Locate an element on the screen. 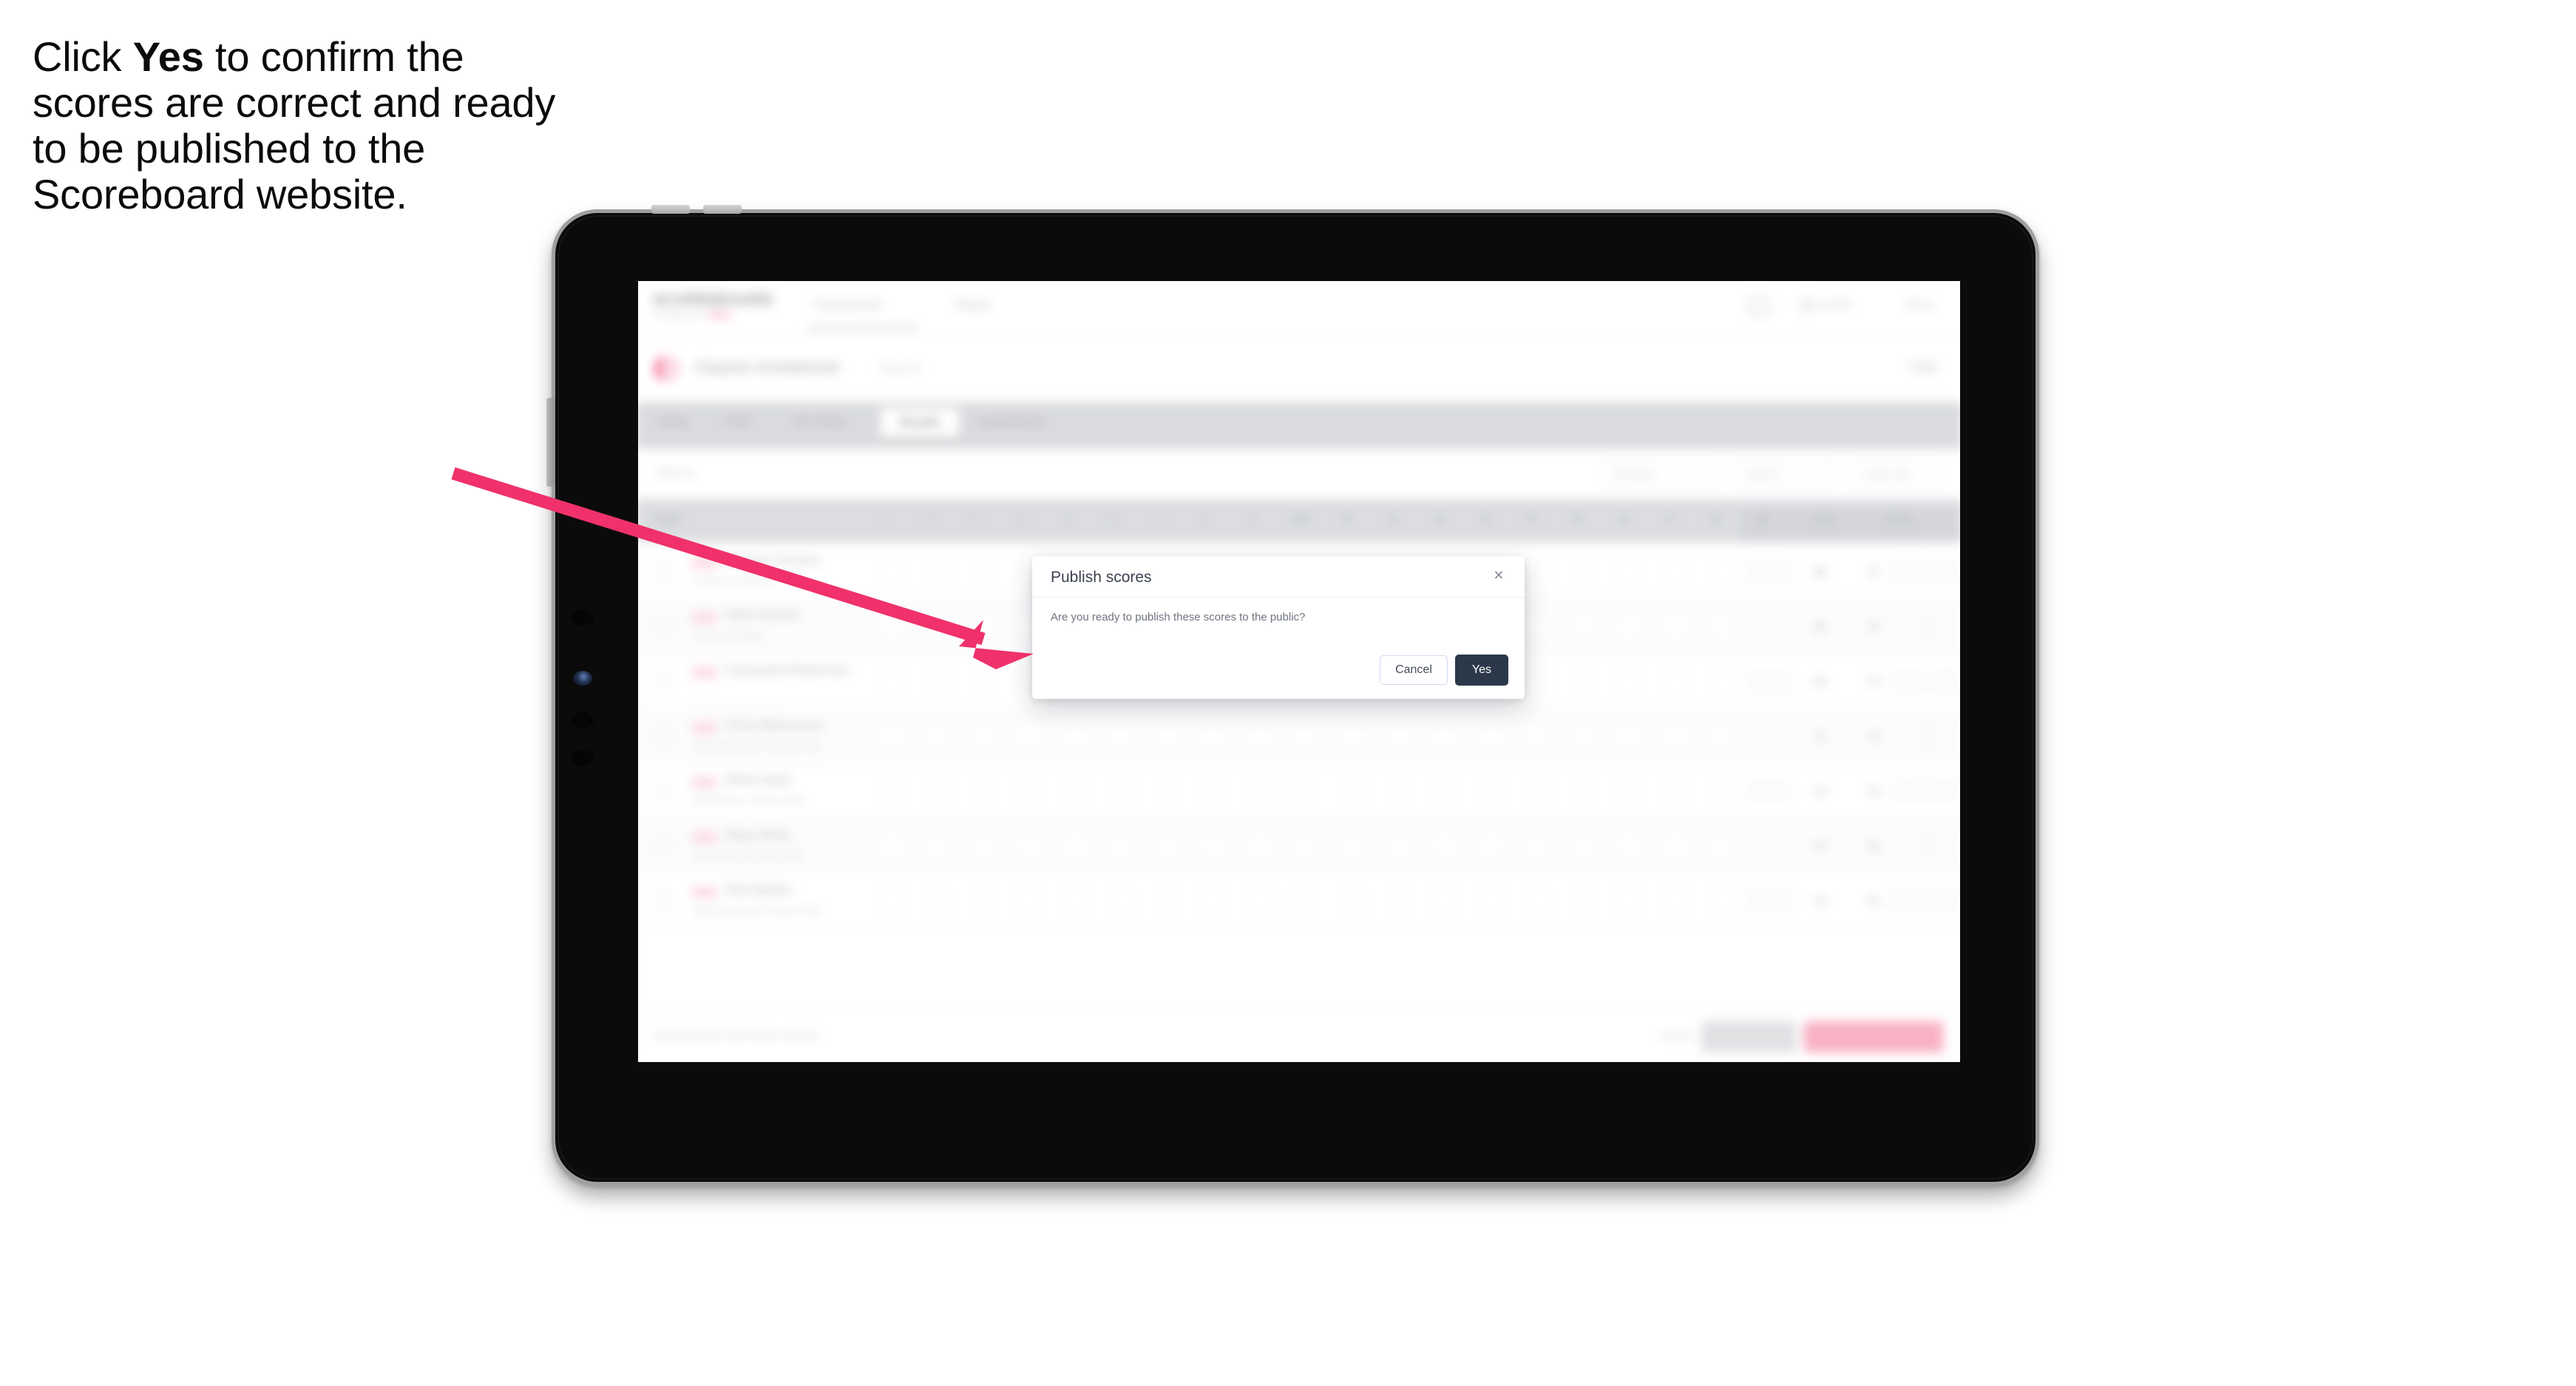  camera-icon is located at coordinates (583, 617).